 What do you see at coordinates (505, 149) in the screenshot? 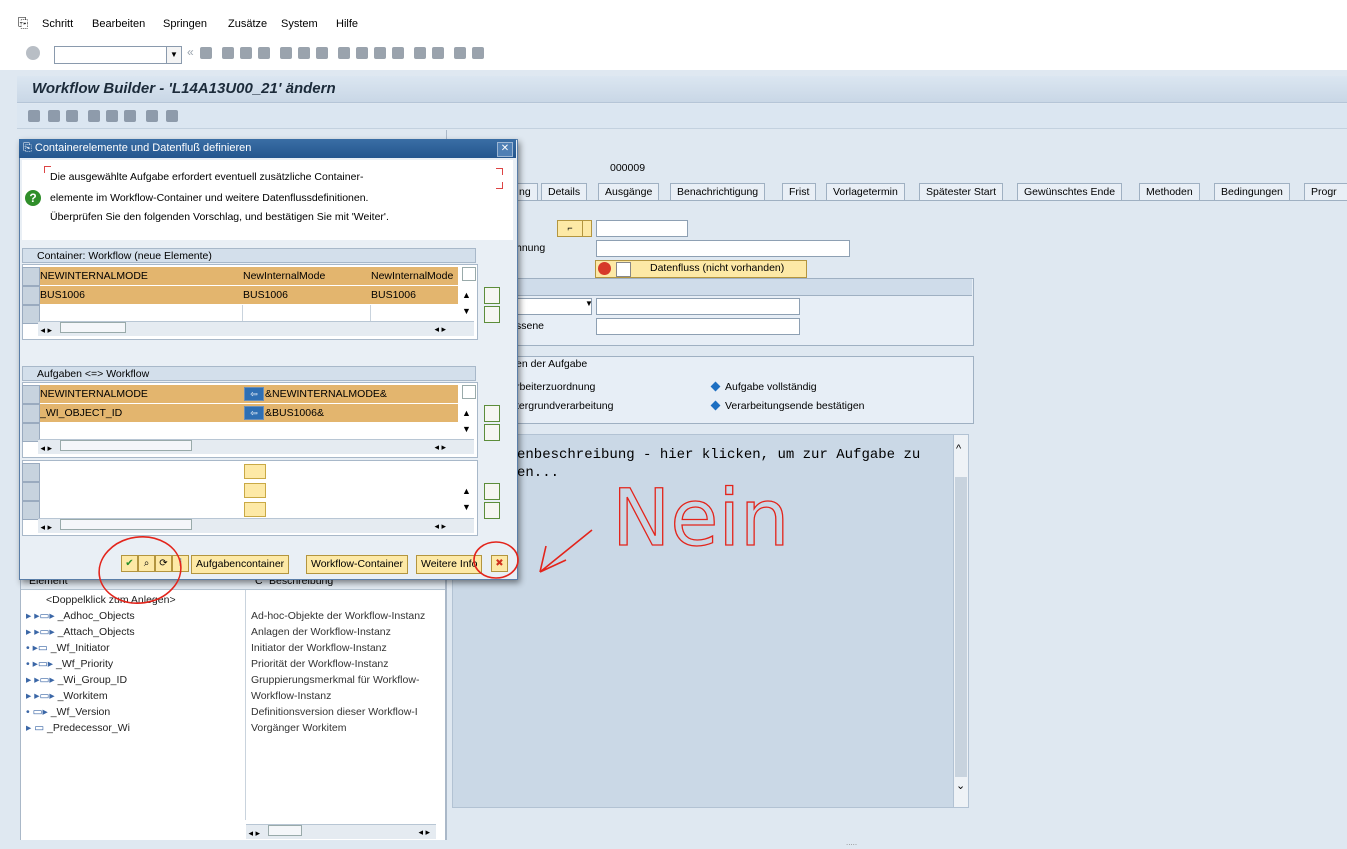
I see `close-icon: ✕` at bounding box center [505, 149].